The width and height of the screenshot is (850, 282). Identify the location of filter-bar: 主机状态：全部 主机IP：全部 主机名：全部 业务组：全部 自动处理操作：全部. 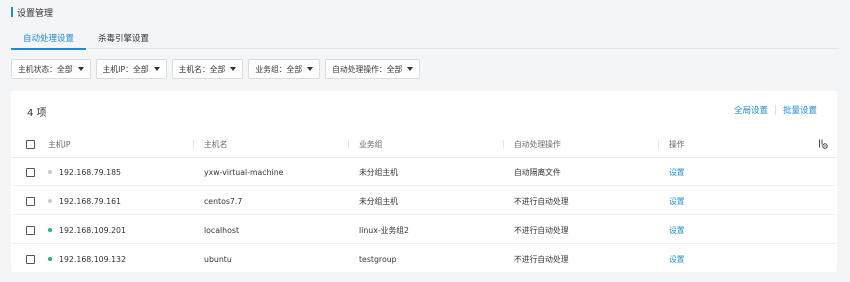
(216, 69).